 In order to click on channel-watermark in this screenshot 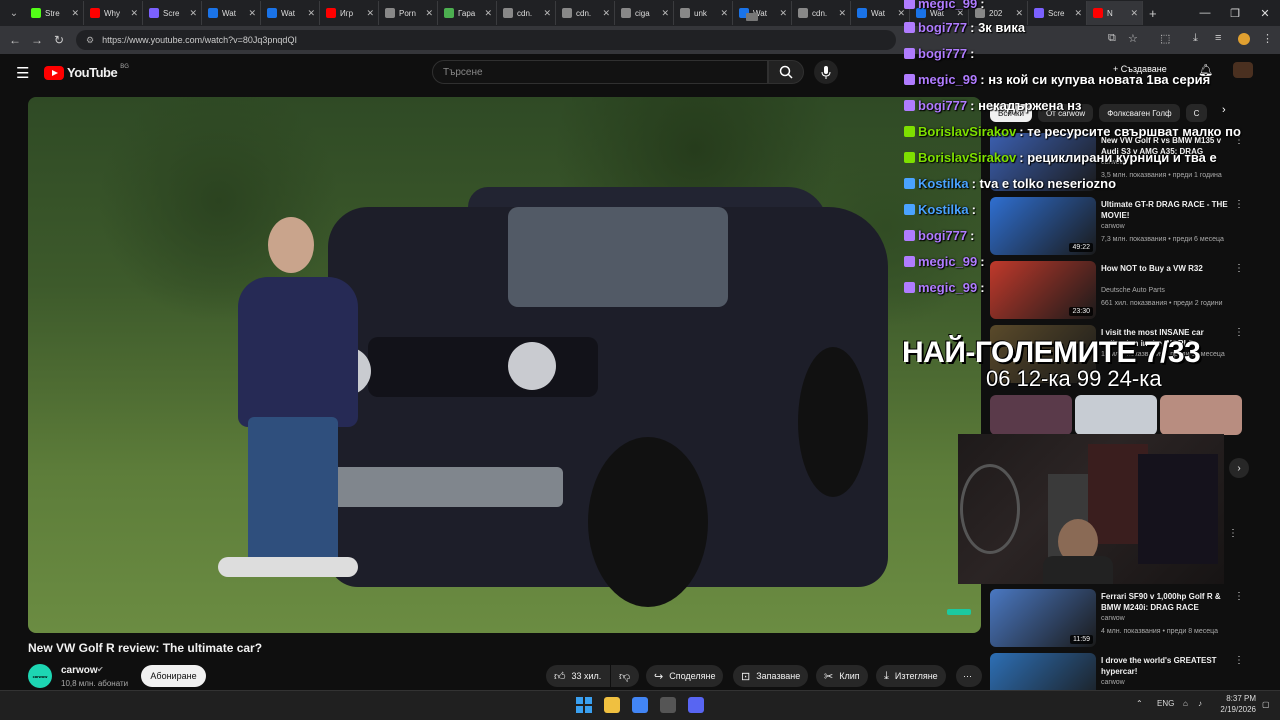, I will do `click(959, 612)`.